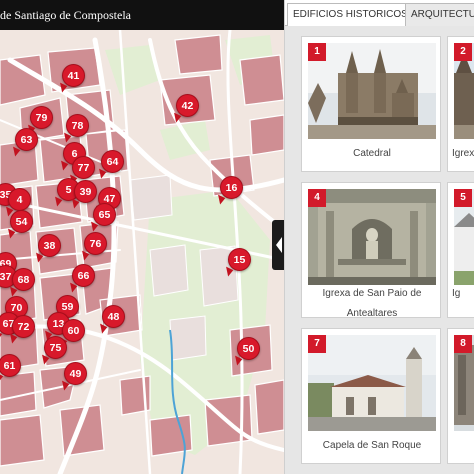 The image size is (474, 474). What do you see at coordinates (239, 259) in the screenshot?
I see `map-marker: 15` at bounding box center [239, 259].